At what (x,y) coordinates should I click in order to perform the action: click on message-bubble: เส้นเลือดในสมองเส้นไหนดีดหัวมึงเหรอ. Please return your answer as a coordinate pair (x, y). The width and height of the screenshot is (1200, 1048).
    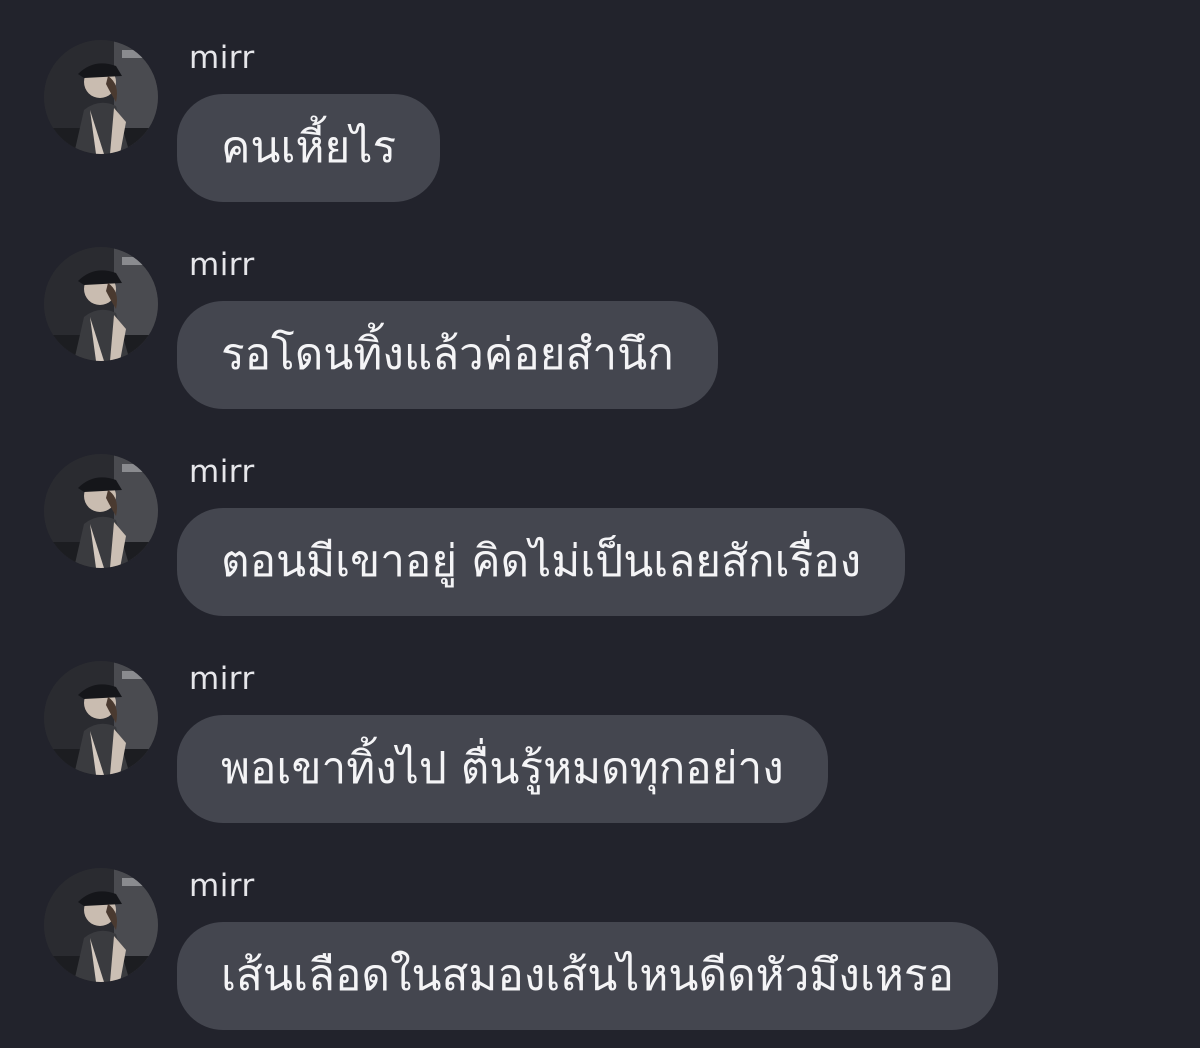
    Looking at the image, I should click on (587, 976).